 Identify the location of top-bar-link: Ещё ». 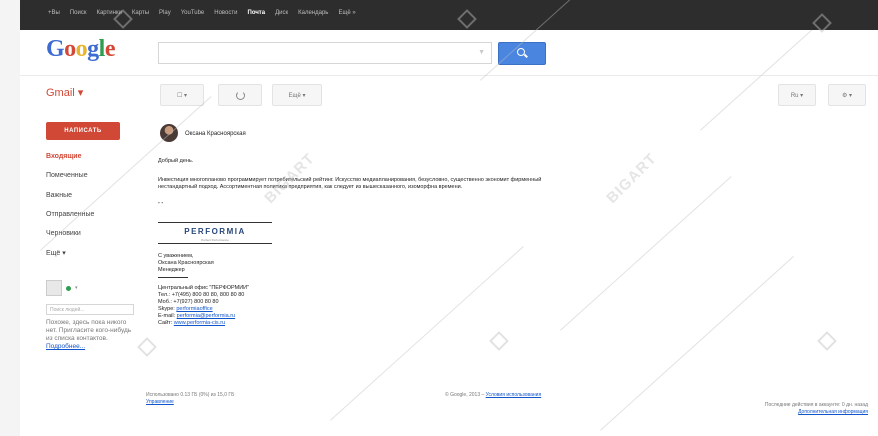
(346, 13).